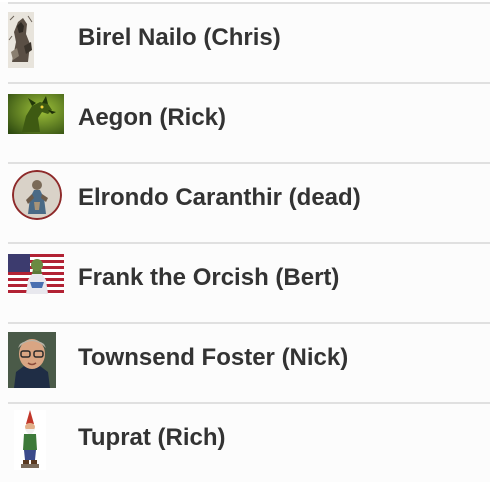 This screenshot has width=490, height=496. Describe the element at coordinates (36, 114) in the screenshot. I see `green-dragon-portrait-icon` at that location.